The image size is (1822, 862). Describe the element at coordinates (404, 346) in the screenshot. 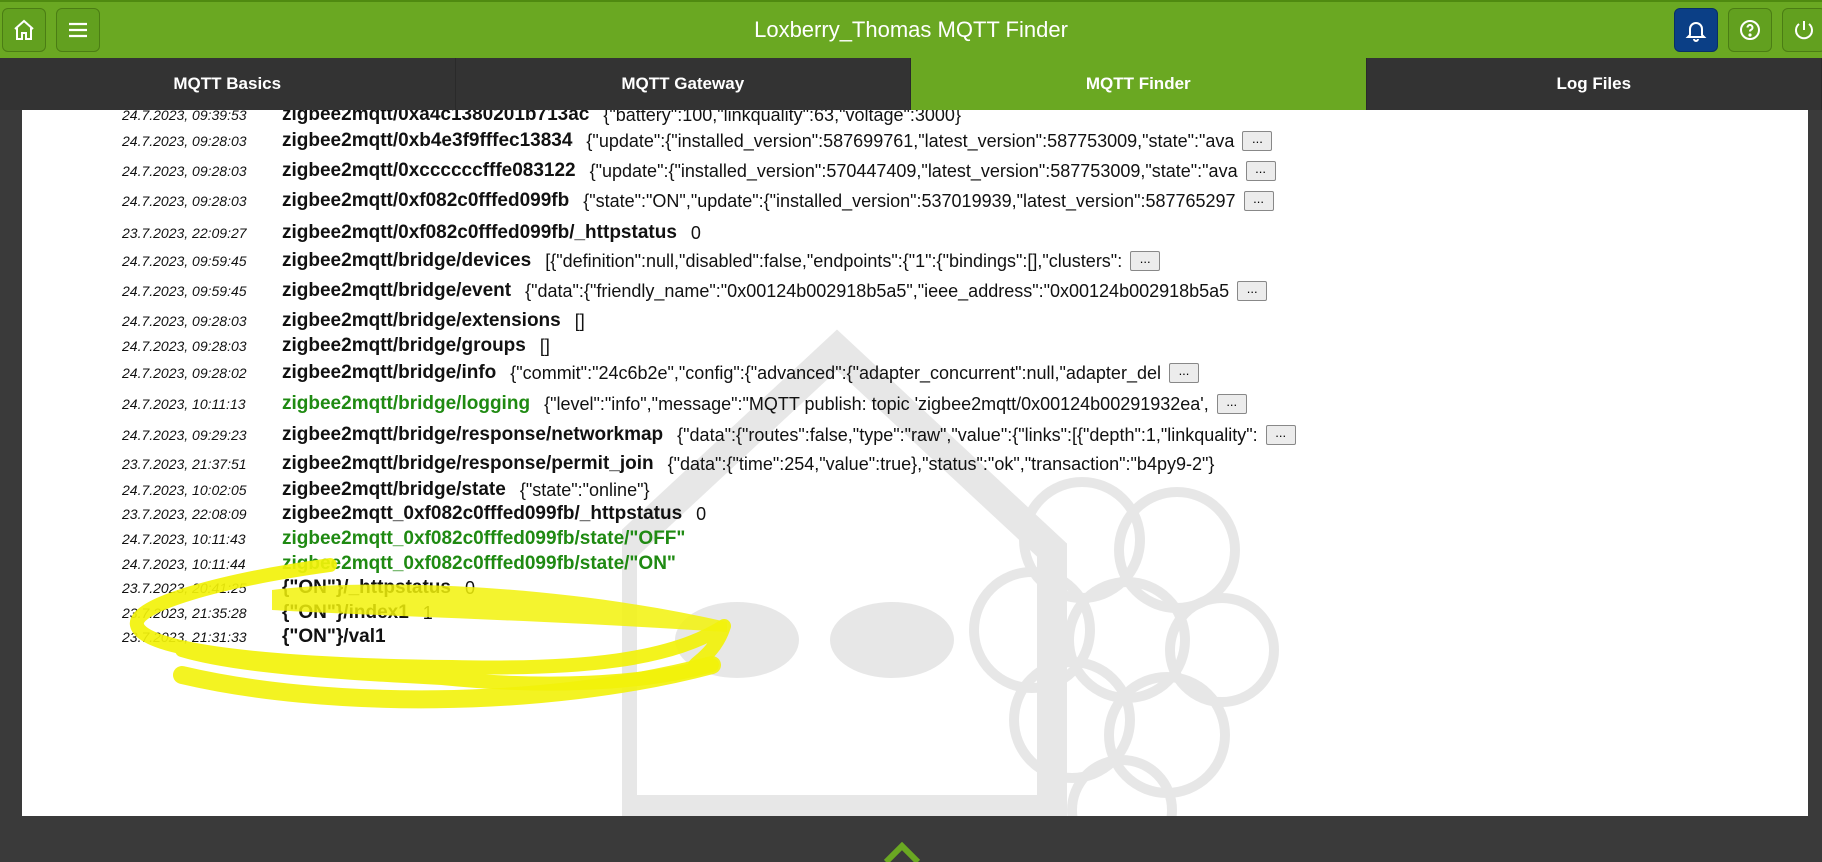

I see `topic-name: zigbee2mqtt/bridge/groups` at that location.